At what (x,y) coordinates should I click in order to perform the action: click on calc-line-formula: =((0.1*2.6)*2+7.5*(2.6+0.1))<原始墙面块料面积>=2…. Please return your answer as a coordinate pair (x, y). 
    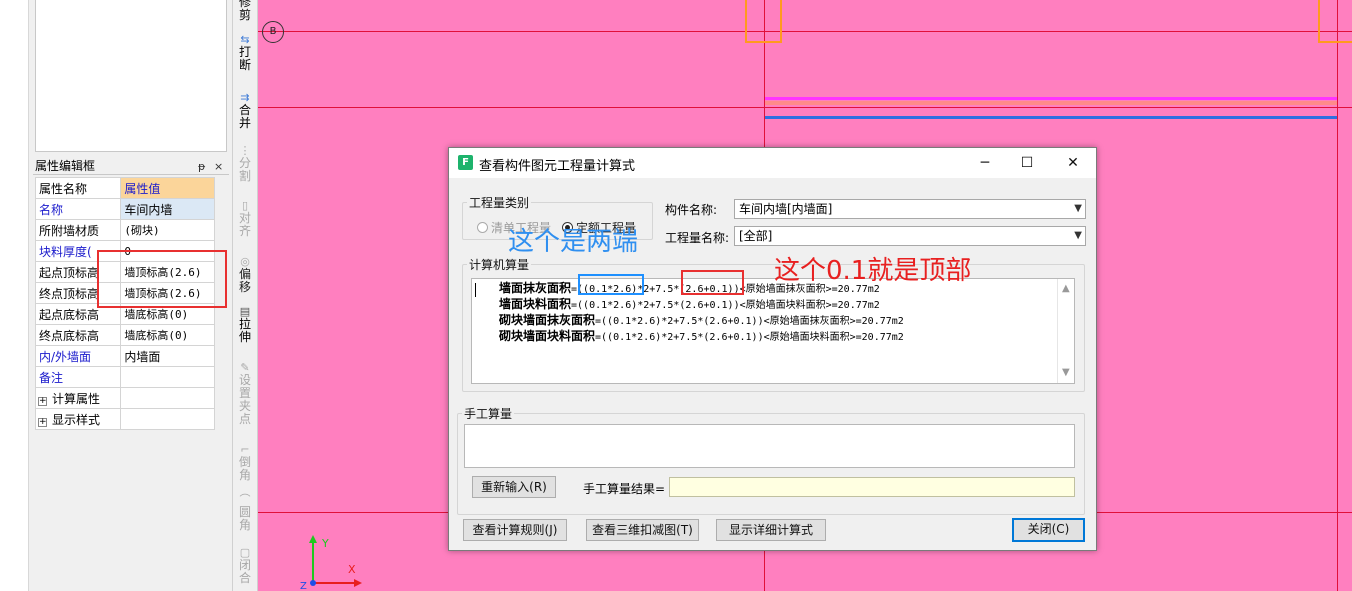
    Looking at the image, I should click on (725, 305).